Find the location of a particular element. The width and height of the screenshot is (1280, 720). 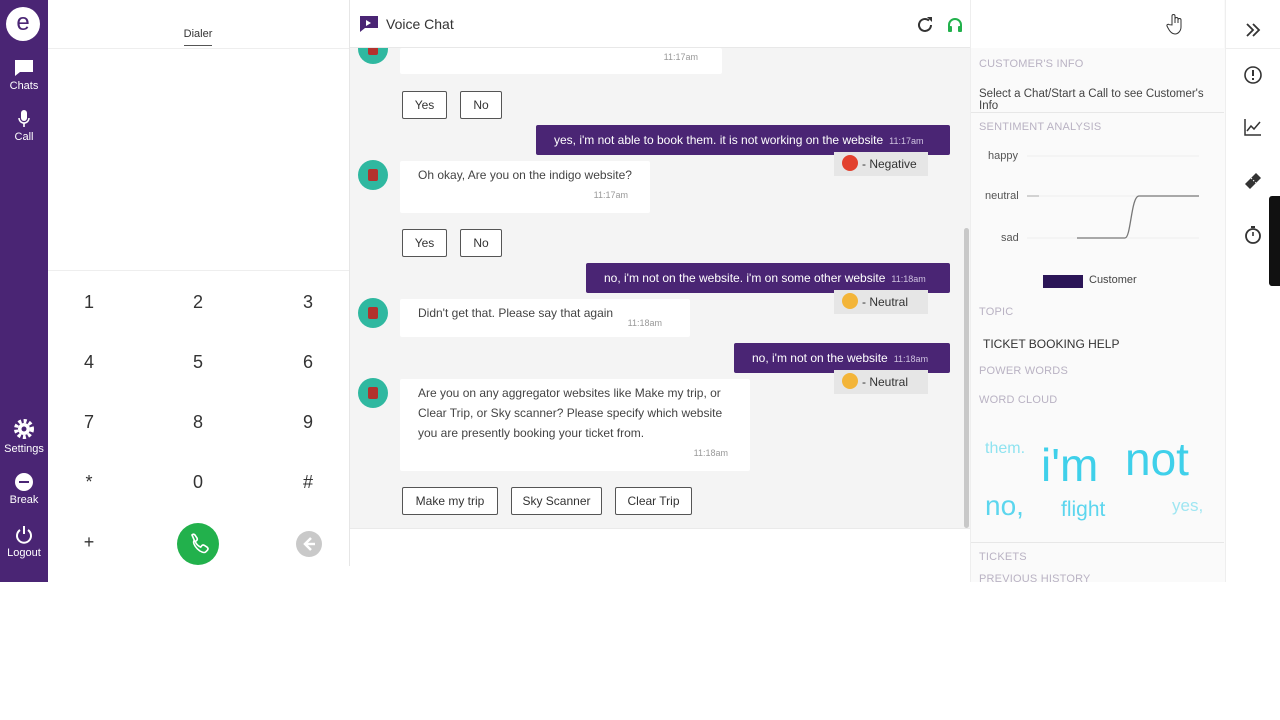

dial-key-star: * is located at coordinates (89, 482).